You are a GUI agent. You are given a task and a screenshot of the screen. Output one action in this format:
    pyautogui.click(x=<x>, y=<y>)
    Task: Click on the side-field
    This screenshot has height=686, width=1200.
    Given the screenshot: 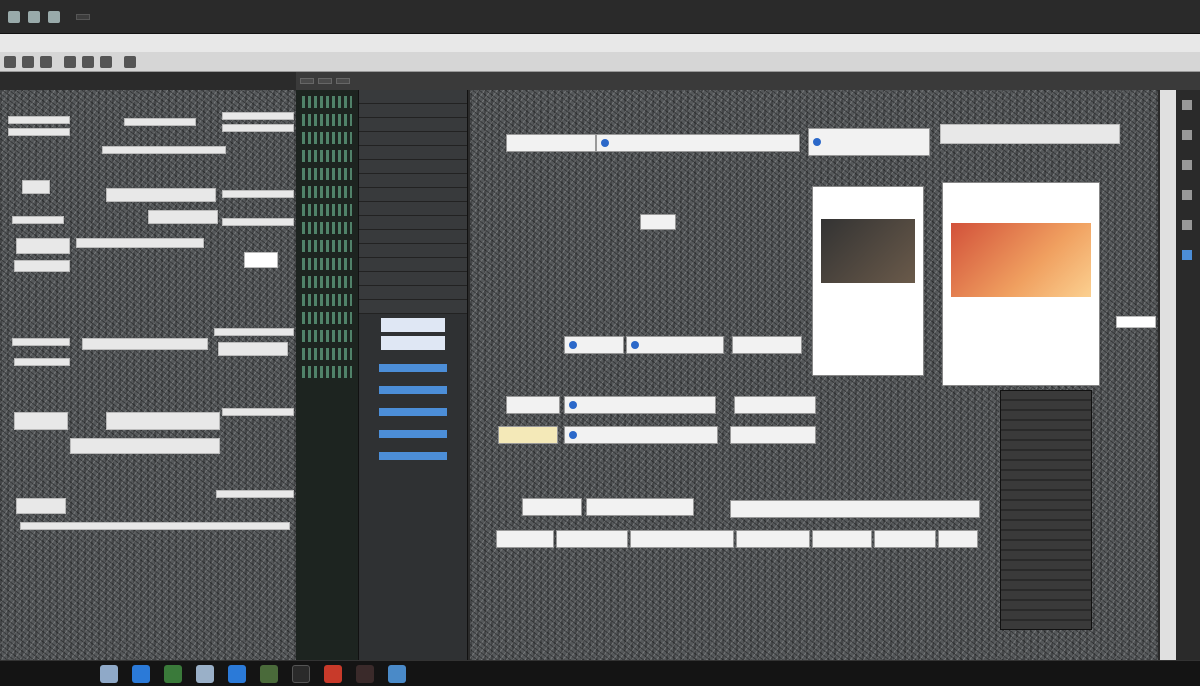 What is the action you would take?
    pyautogui.click(x=1136, y=322)
    